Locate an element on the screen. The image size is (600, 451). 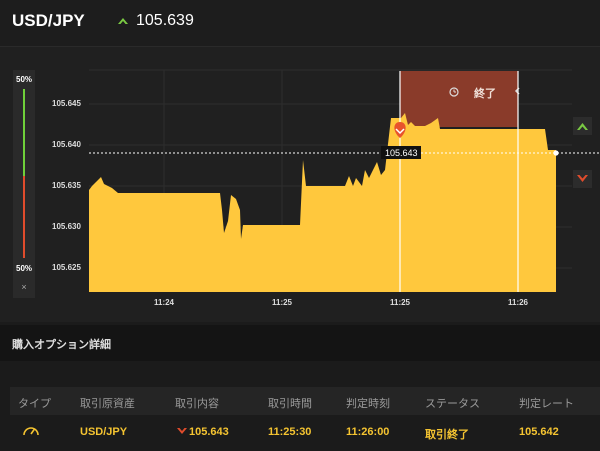
x-tick-label: 11:24 is located at coordinates (164, 302).